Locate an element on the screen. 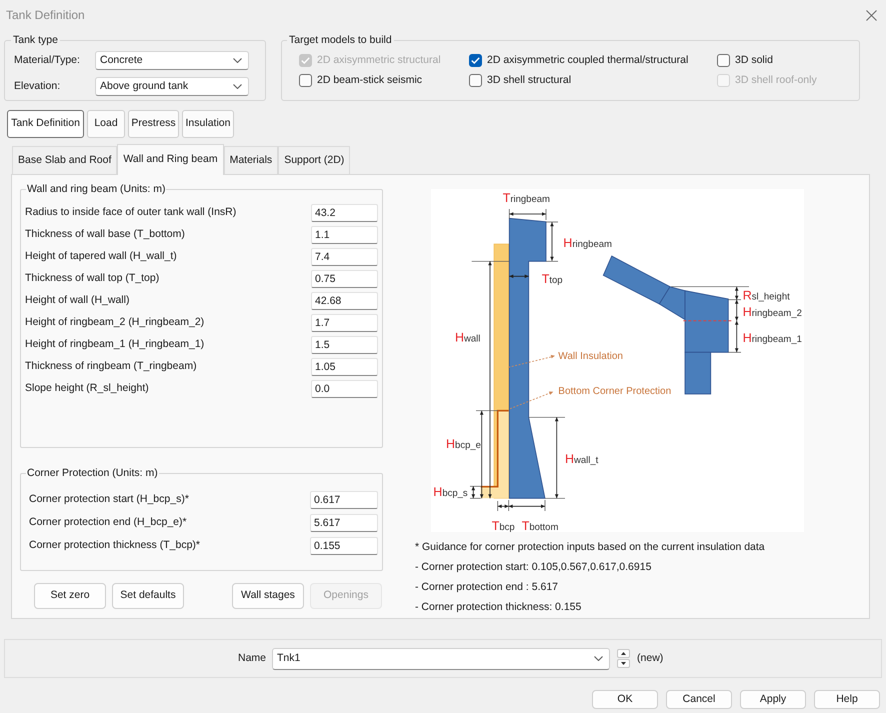 This screenshot has height=713, width=886. dimension-label: Hbcp_s is located at coordinates (450, 492).